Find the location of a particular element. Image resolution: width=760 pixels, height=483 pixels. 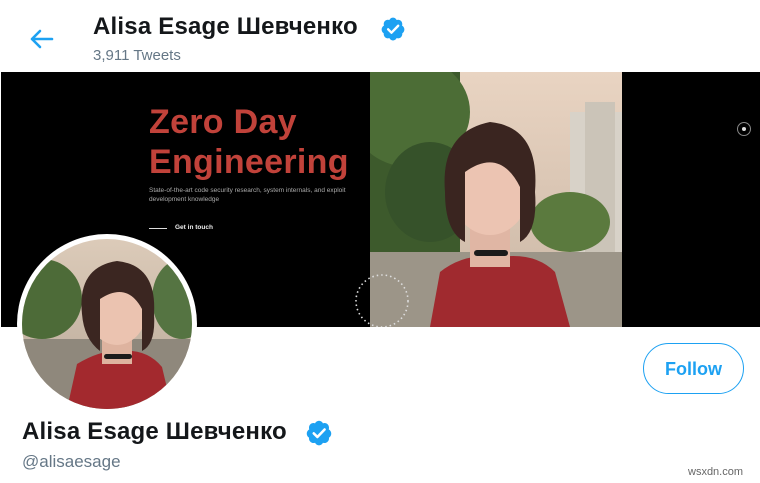

banner-title-line2: Engineering is located at coordinates (249, 162).